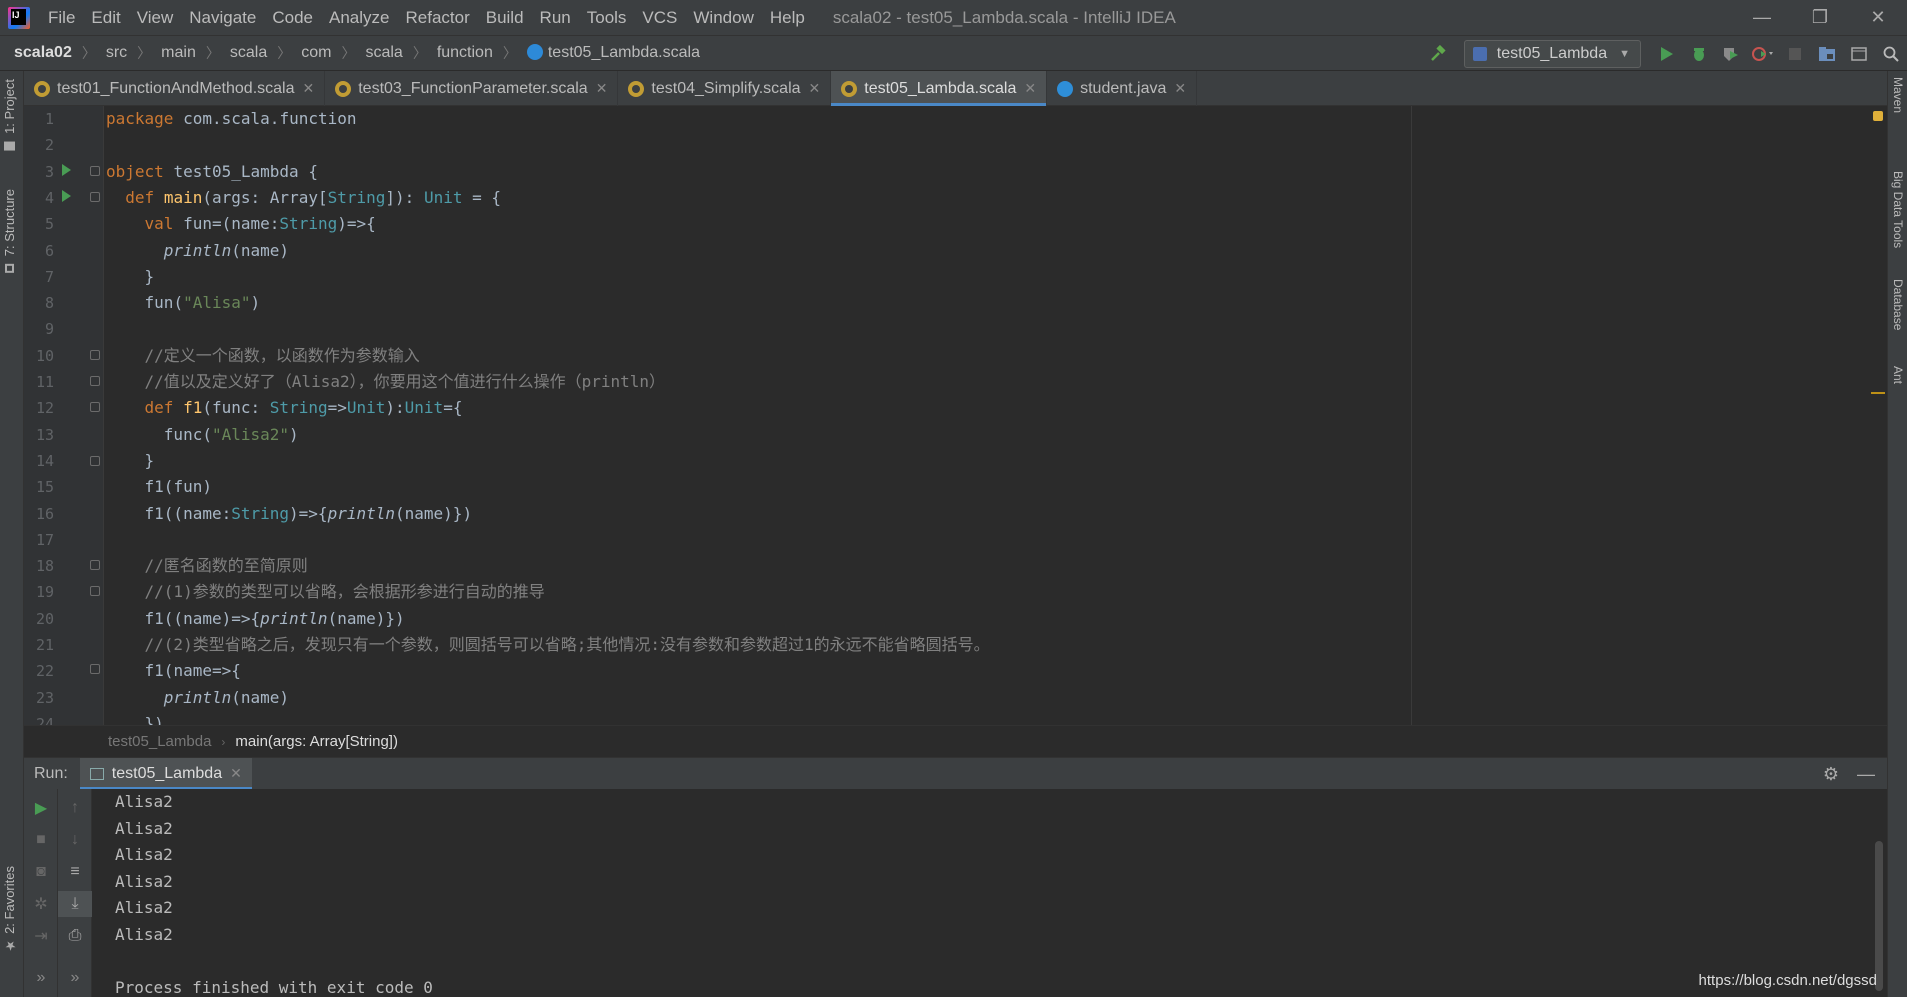 The width and height of the screenshot is (1907, 997). What do you see at coordinates (165, 773) in the screenshot?
I see `run-tab-test05: test05_Lambda ✕` at bounding box center [165, 773].